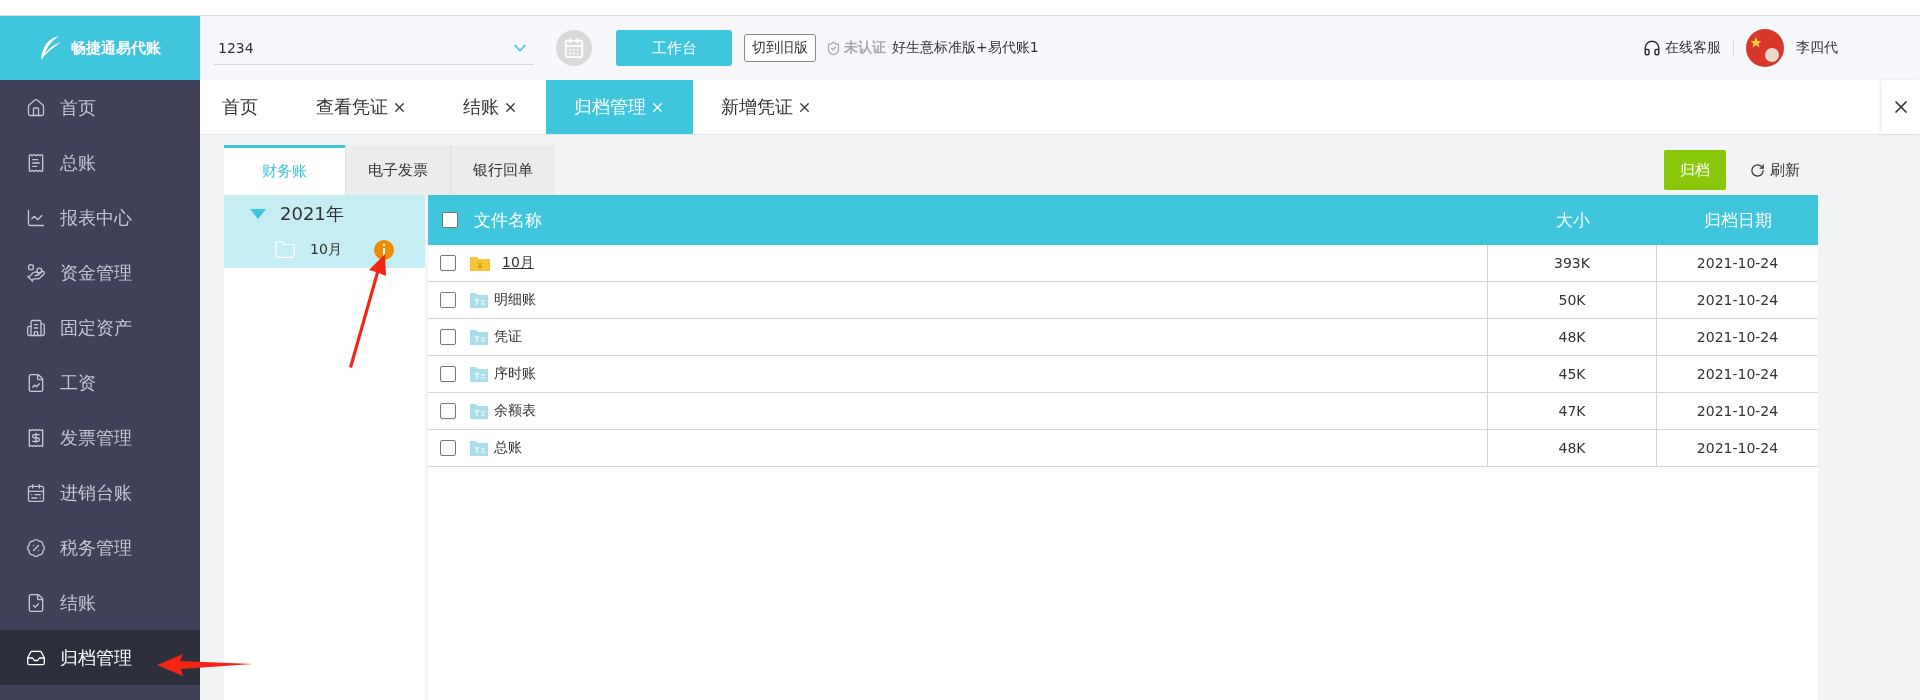 This screenshot has height=700, width=1920. Describe the element at coordinates (766, 107) in the screenshot. I see `page-tab: 新增凭证` at that location.